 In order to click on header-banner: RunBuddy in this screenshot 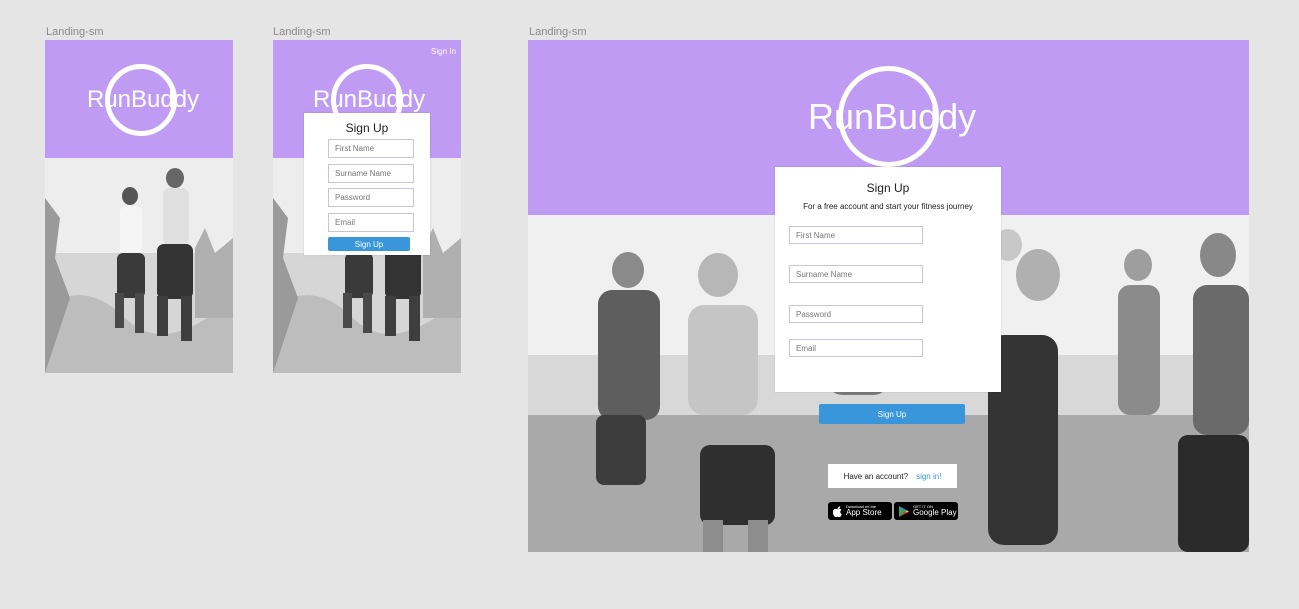, I will do `click(139, 99)`.